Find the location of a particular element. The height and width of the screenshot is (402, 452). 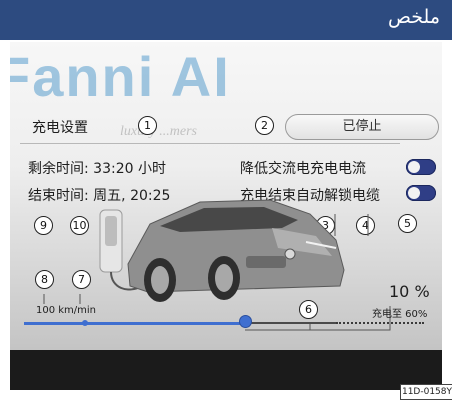

charge-rate: 100 km/min is located at coordinates (66, 310).